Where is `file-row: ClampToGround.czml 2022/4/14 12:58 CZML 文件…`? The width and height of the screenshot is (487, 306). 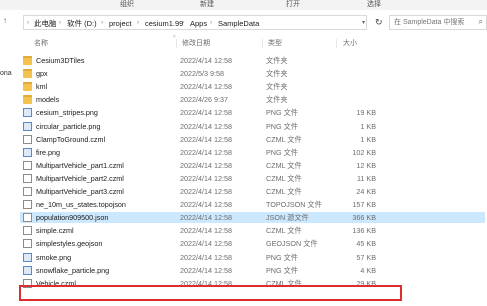
file-row: ClampToGround.czml 2022/4/14 12:58 CZML 文件… is located at coordinates (252, 139).